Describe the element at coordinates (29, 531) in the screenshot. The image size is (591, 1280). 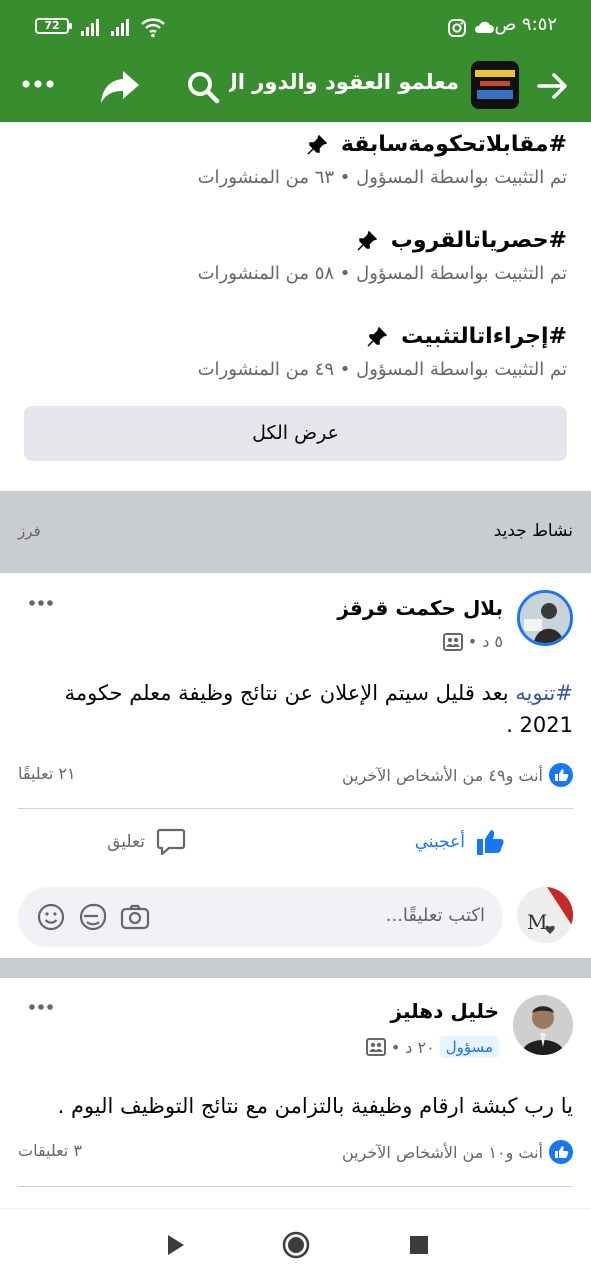
I see `sort-button: فرز` at that location.